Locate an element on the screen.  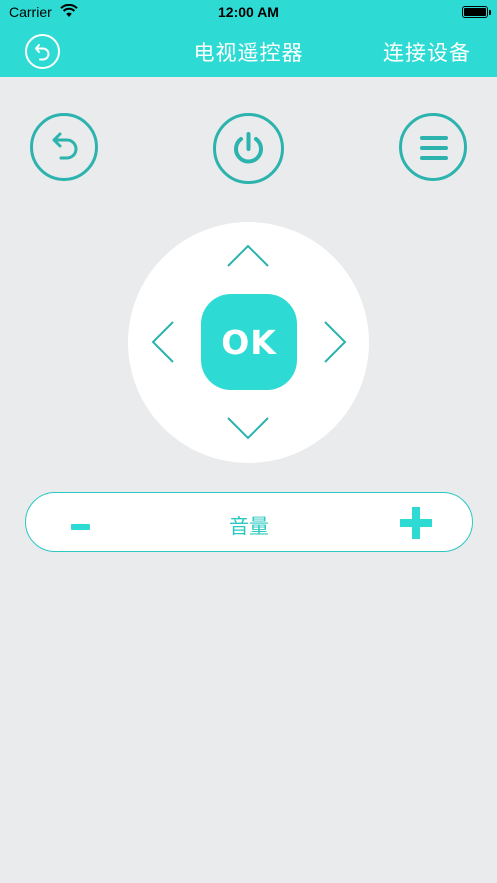
status-time: 12:00 AM is located at coordinates (248, 12).